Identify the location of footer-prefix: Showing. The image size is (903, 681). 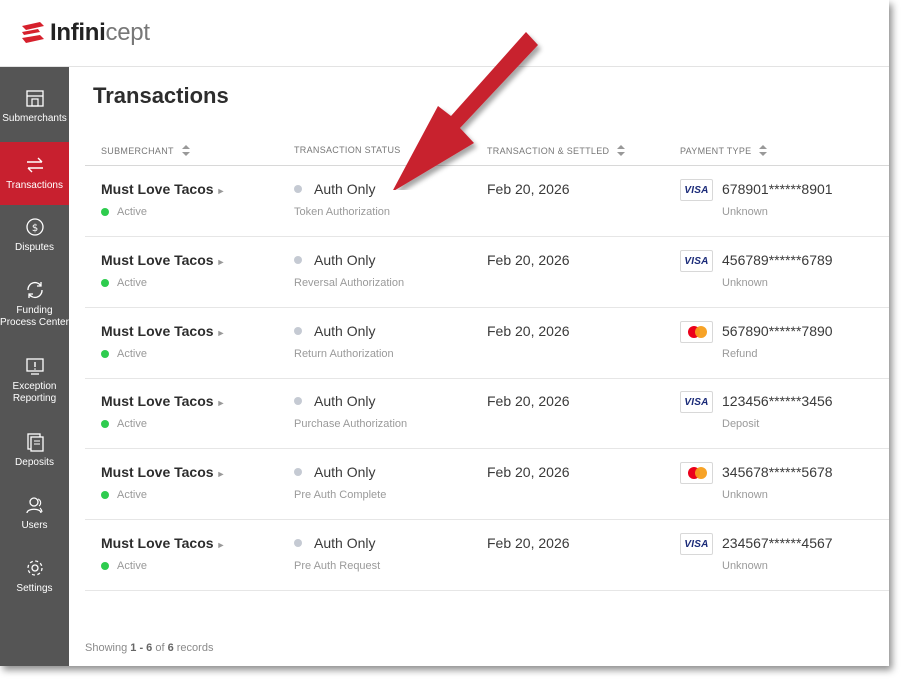
(108, 648).